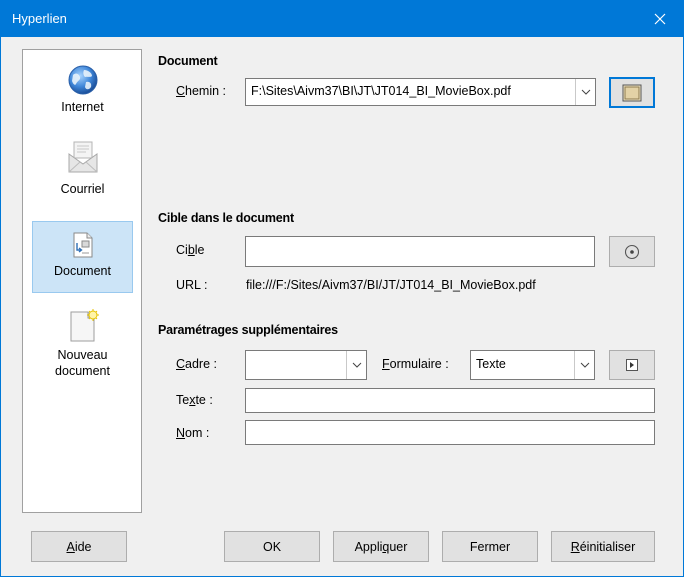 This screenshot has width=684, height=577. Describe the element at coordinates (82, 80) in the screenshot. I see `globe-icon` at that location.